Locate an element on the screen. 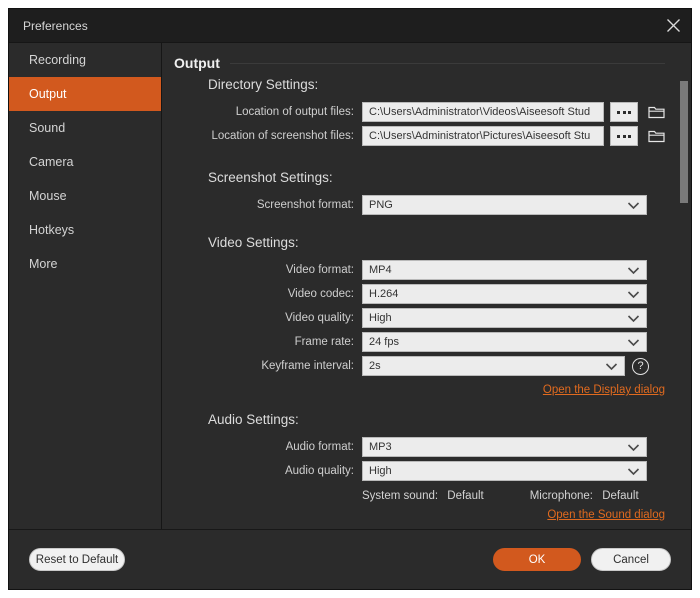 Image resolution: width=700 pixels, height=598 pixels. system-sound-value: Default is located at coordinates (465, 496).